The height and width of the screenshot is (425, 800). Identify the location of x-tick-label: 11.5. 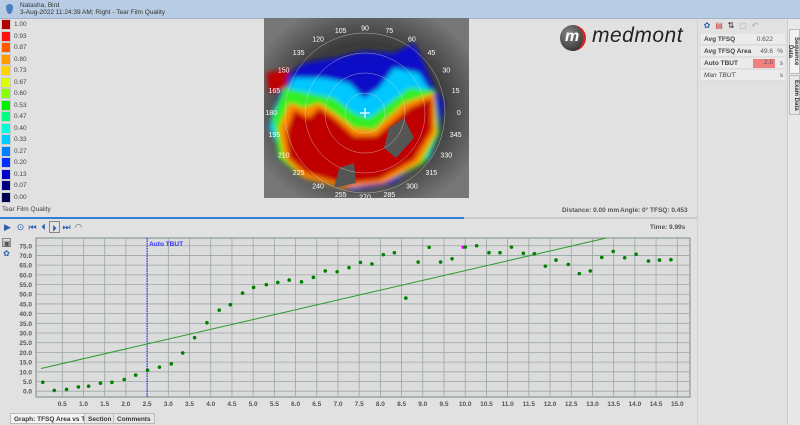
(529, 404).